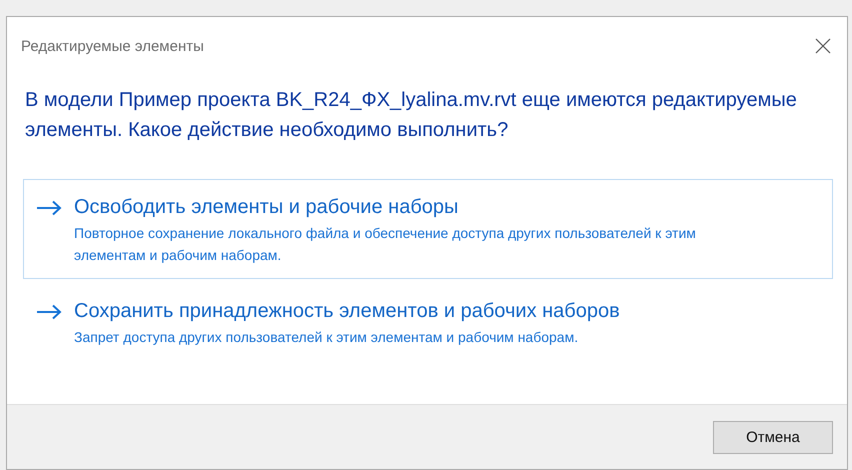 The image size is (852, 470). Describe the element at coordinates (773, 437) in the screenshot. I see `cancel-button: Отмена` at that location.